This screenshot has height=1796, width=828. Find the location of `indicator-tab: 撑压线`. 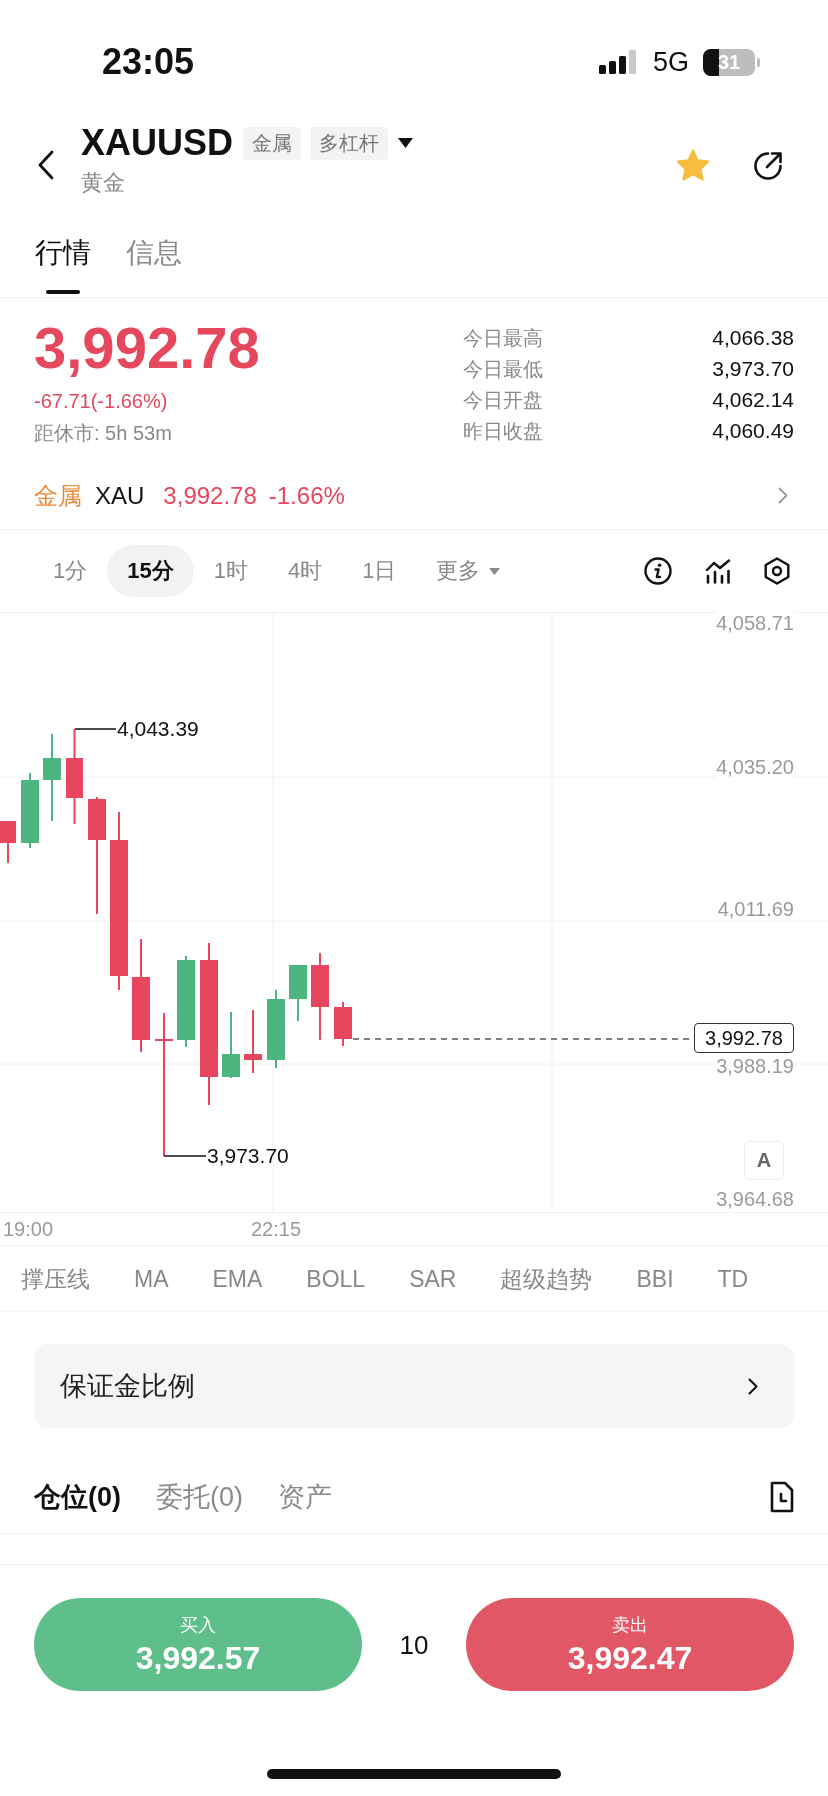

indicator-tab: 撑压线 is located at coordinates (55, 1278).